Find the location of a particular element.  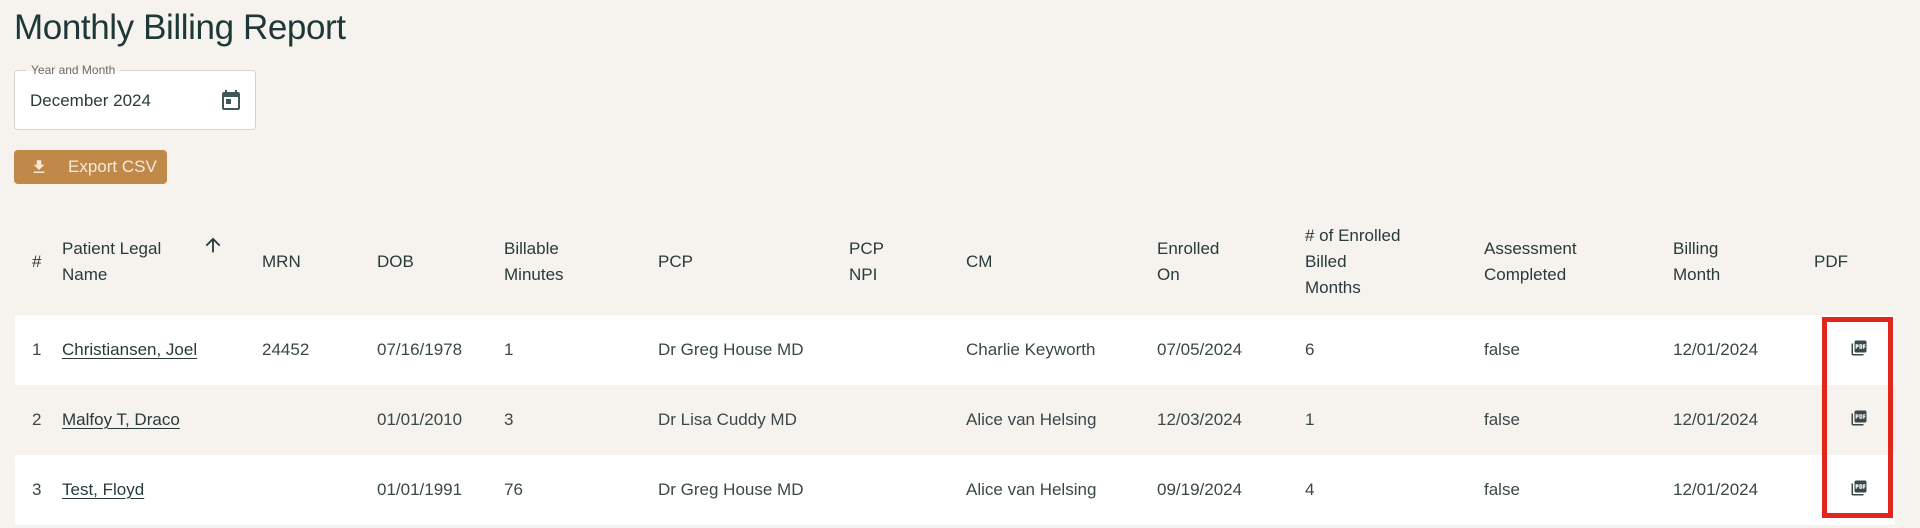

col-header-cm: CM is located at coordinates (1061, 261).